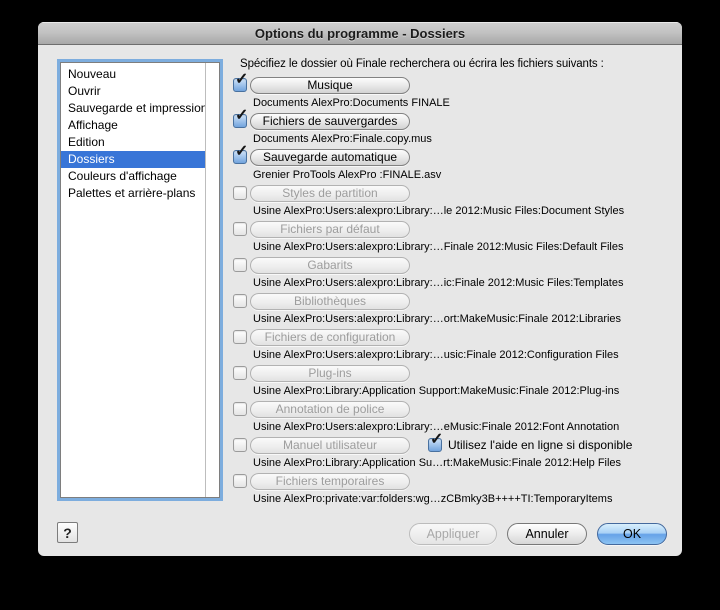  Describe the element at coordinates (133, 176) in the screenshot. I see `sidebar-item-couleurs-affichage: Couleurs d'affichage` at that location.